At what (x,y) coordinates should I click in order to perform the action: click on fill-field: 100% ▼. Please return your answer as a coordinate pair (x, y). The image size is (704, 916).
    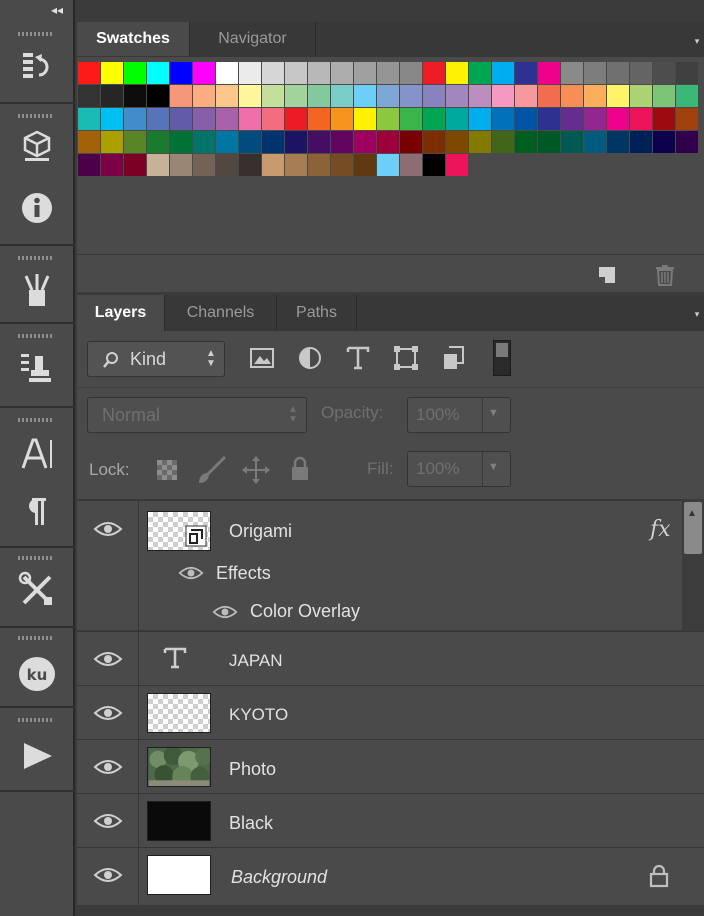
    Looking at the image, I should click on (459, 469).